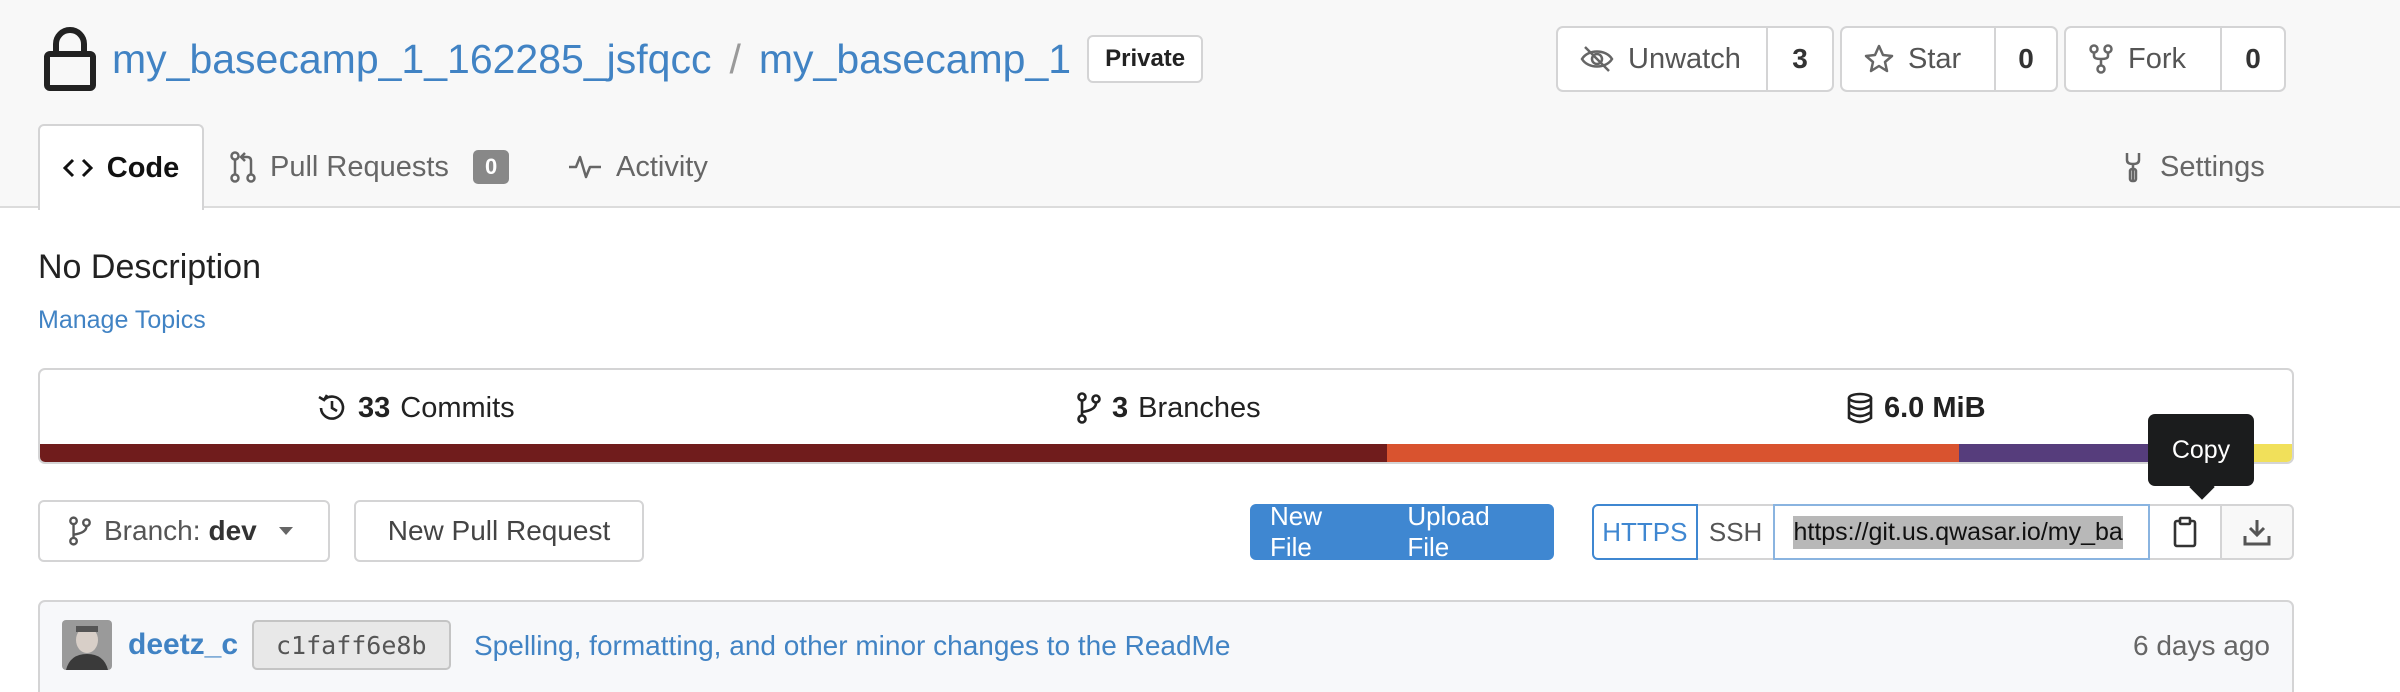  I want to click on copy-url-button, so click(2186, 532).